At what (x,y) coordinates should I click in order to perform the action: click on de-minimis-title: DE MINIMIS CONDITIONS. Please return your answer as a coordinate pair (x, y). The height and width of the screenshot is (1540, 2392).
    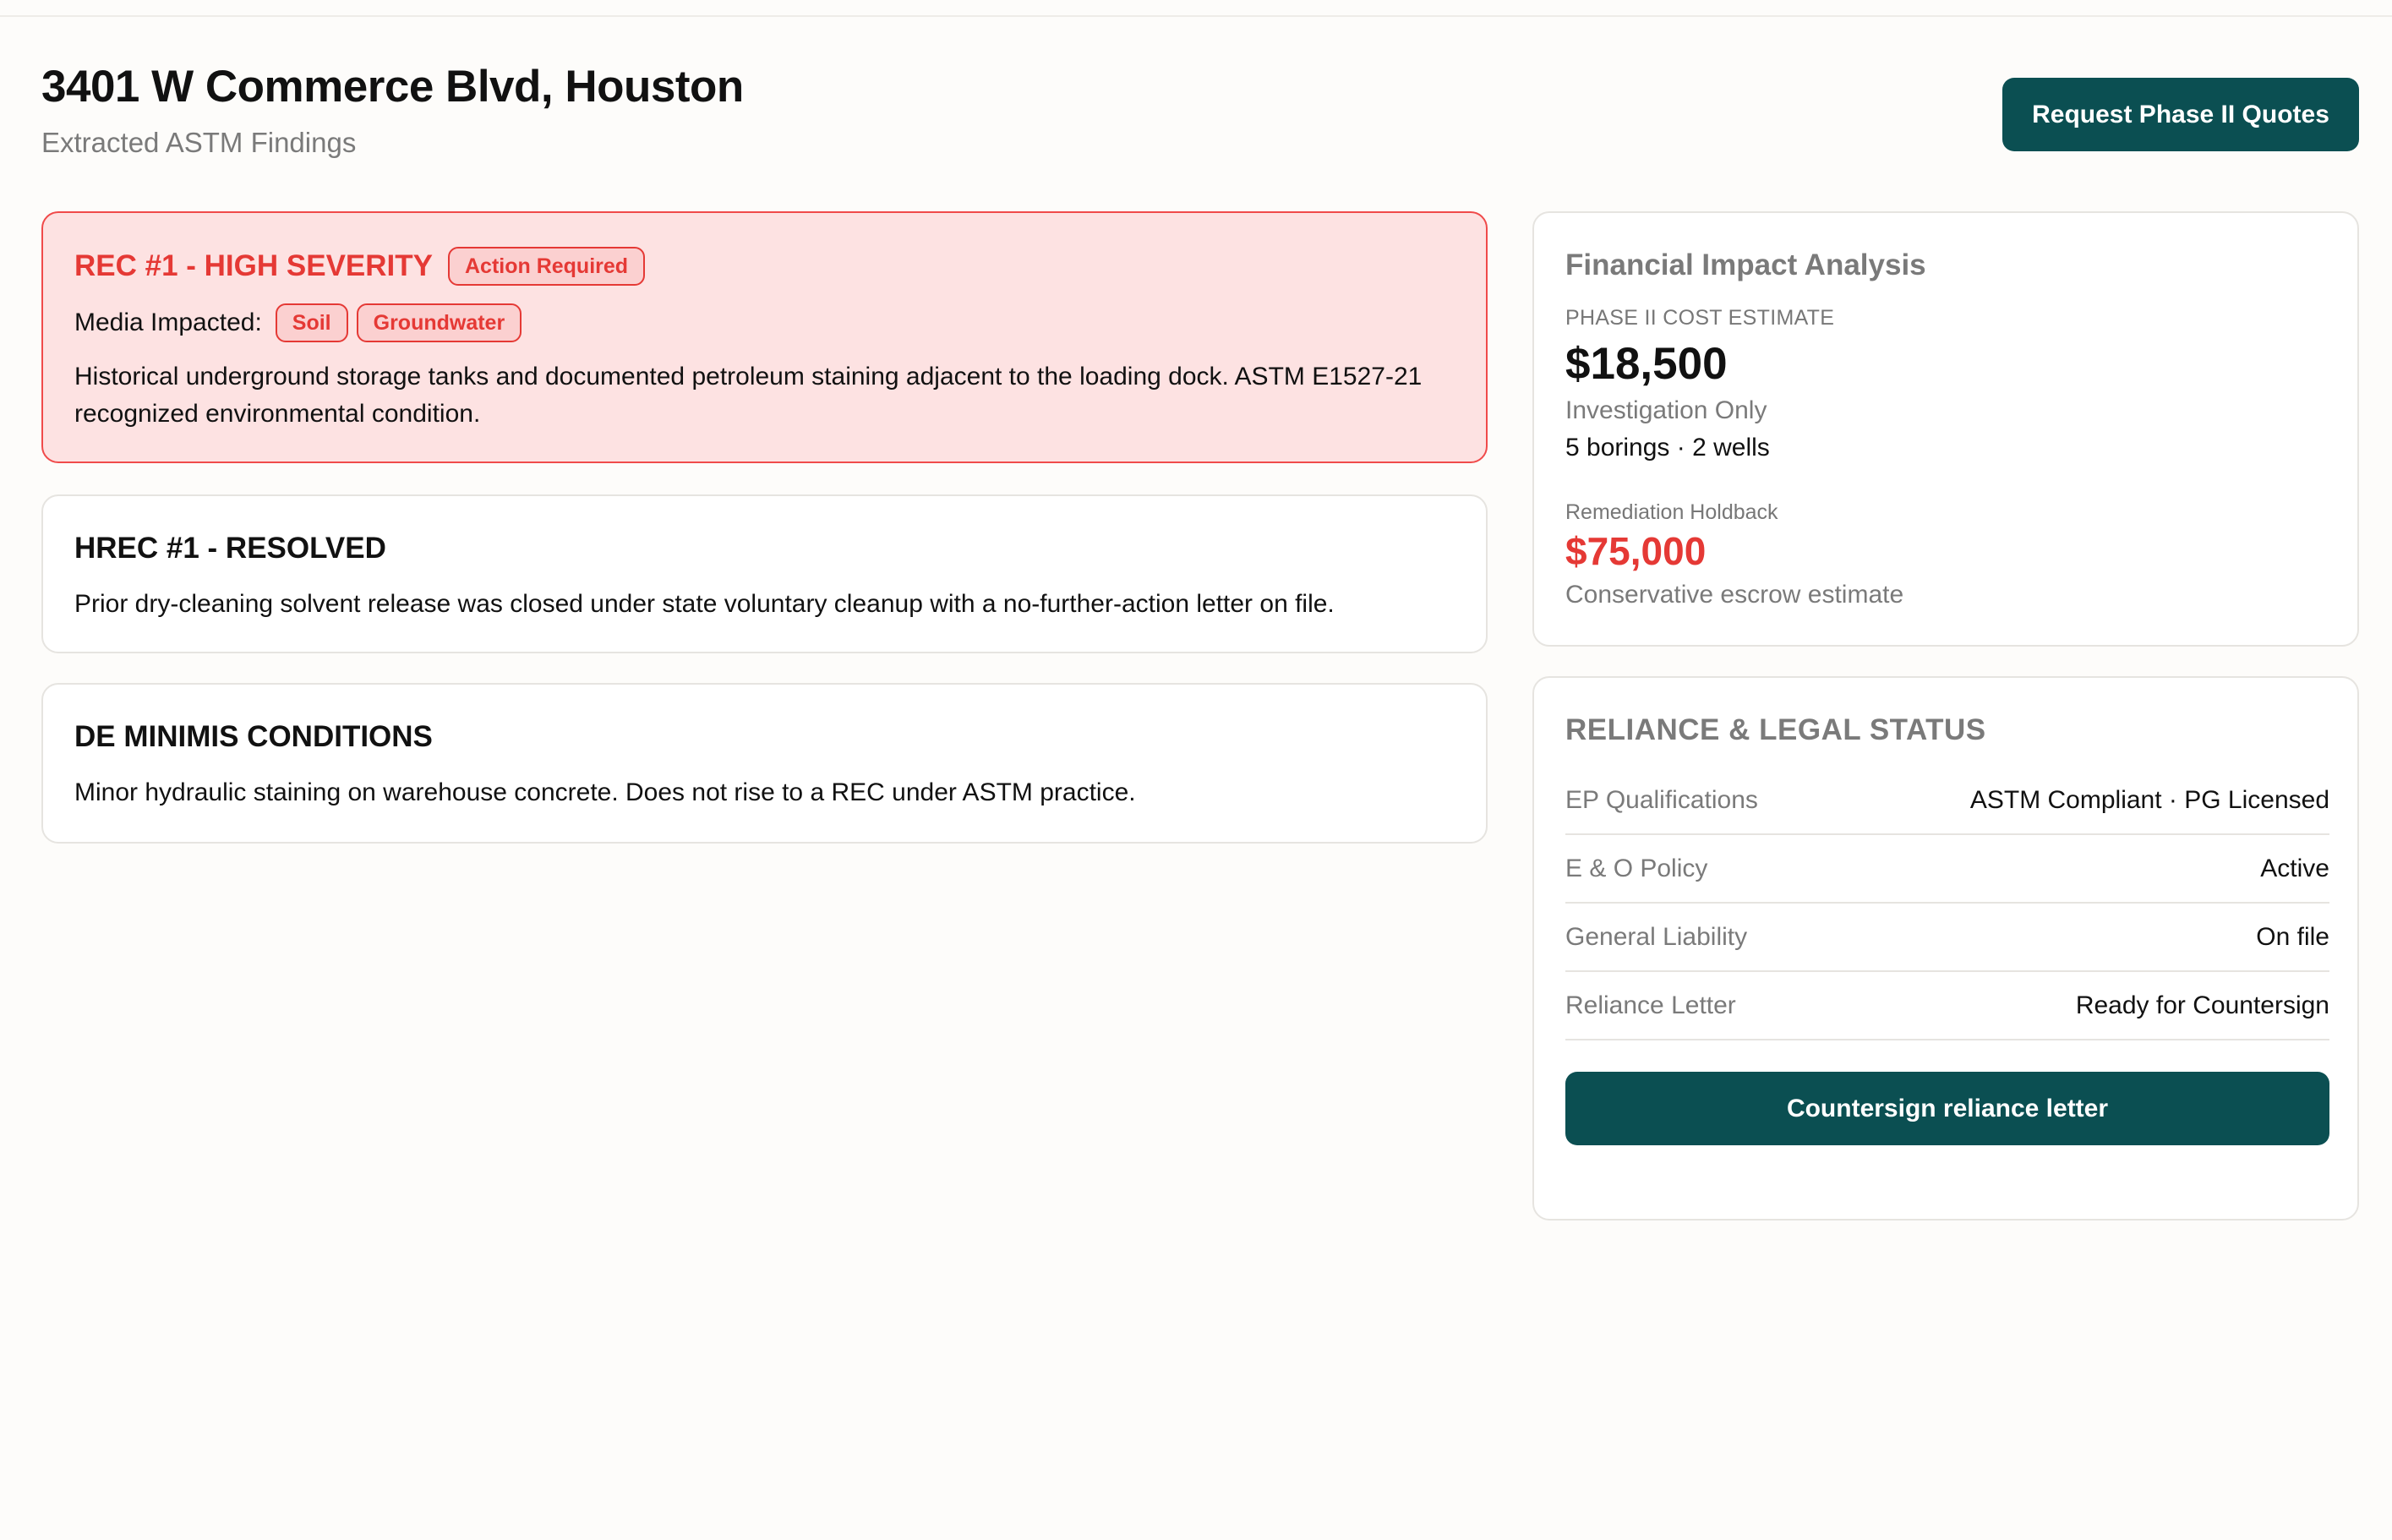
    Looking at the image, I should click on (253, 736).